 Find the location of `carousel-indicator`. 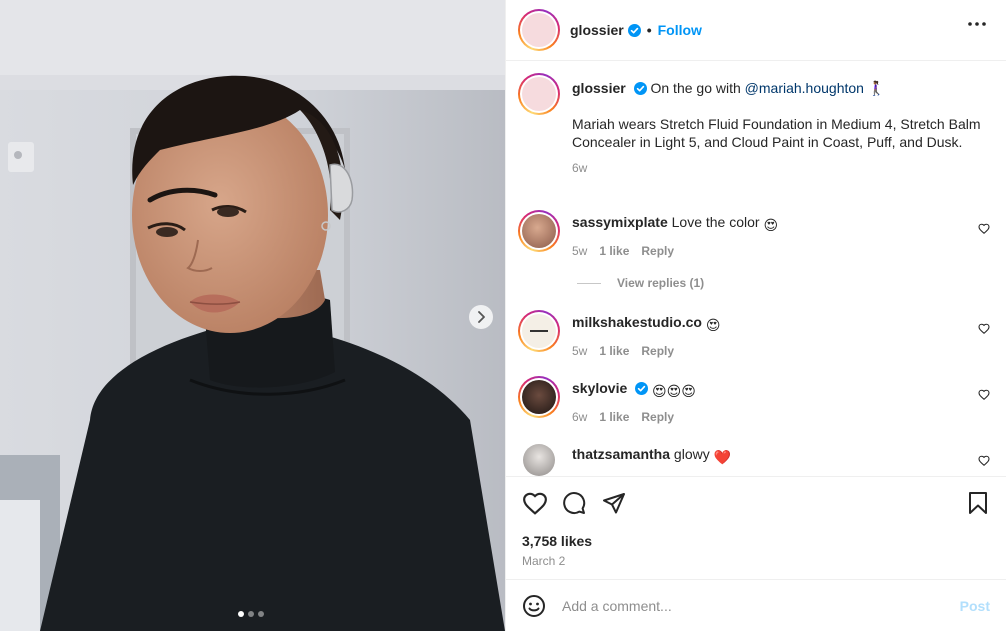

carousel-indicator is located at coordinates (251, 614).